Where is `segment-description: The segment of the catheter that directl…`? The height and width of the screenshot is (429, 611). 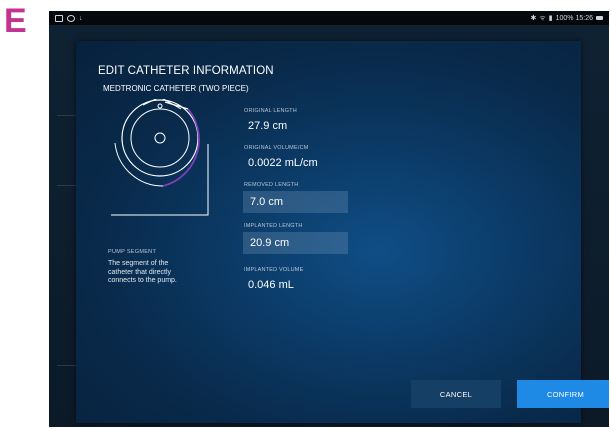 segment-description: The segment of the catheter that directl… is located at coordinates (142, 272).